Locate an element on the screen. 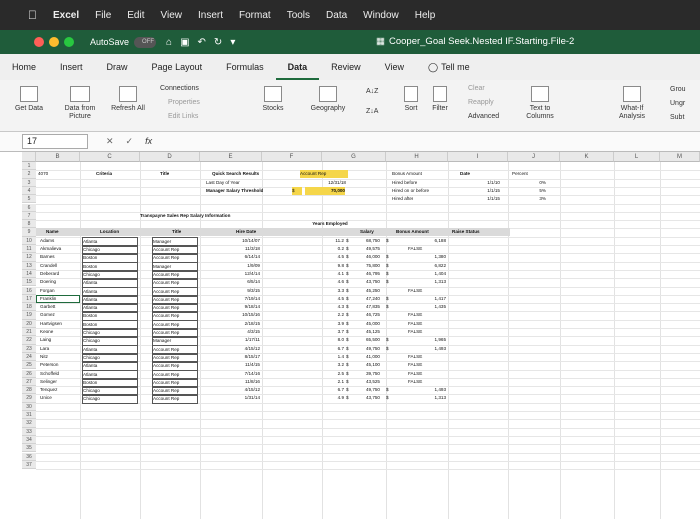 The image size is (700, 519). employee-salary: 41,000 is located at coordinates (366, 357).